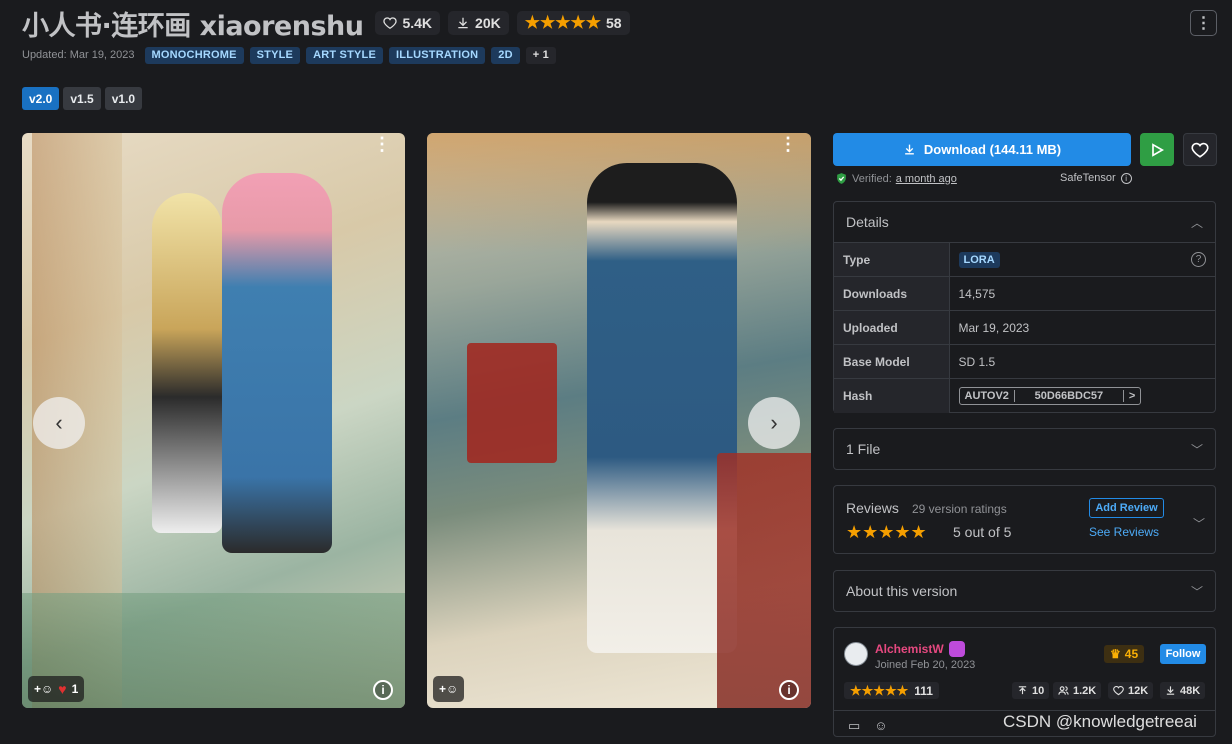 The width and height of the screenshot is (1232, 744). I want to click on creator-rating: ★★★★★ 111, so click(891, 690).